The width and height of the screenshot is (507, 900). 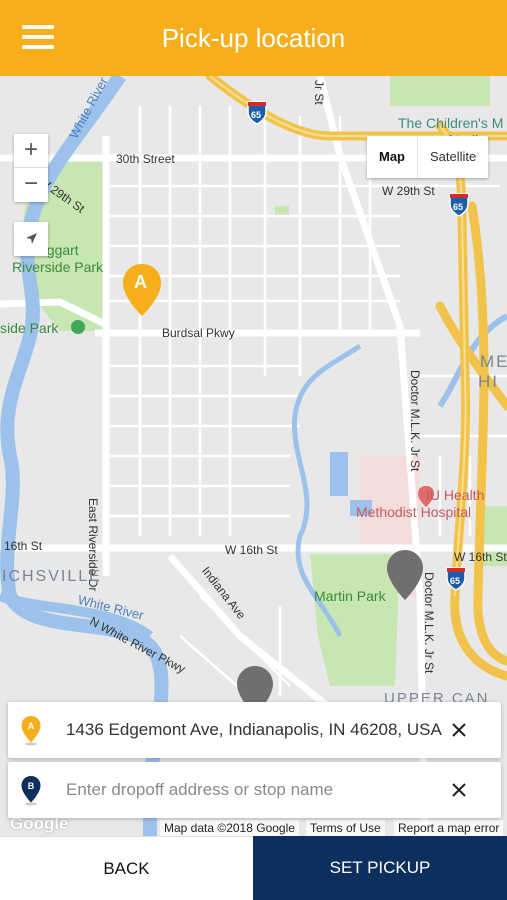 What do you see at coordinates (392, 157) in the screenshot?
I see `map-type-map-button: Map` at bounding box center [392, 157].